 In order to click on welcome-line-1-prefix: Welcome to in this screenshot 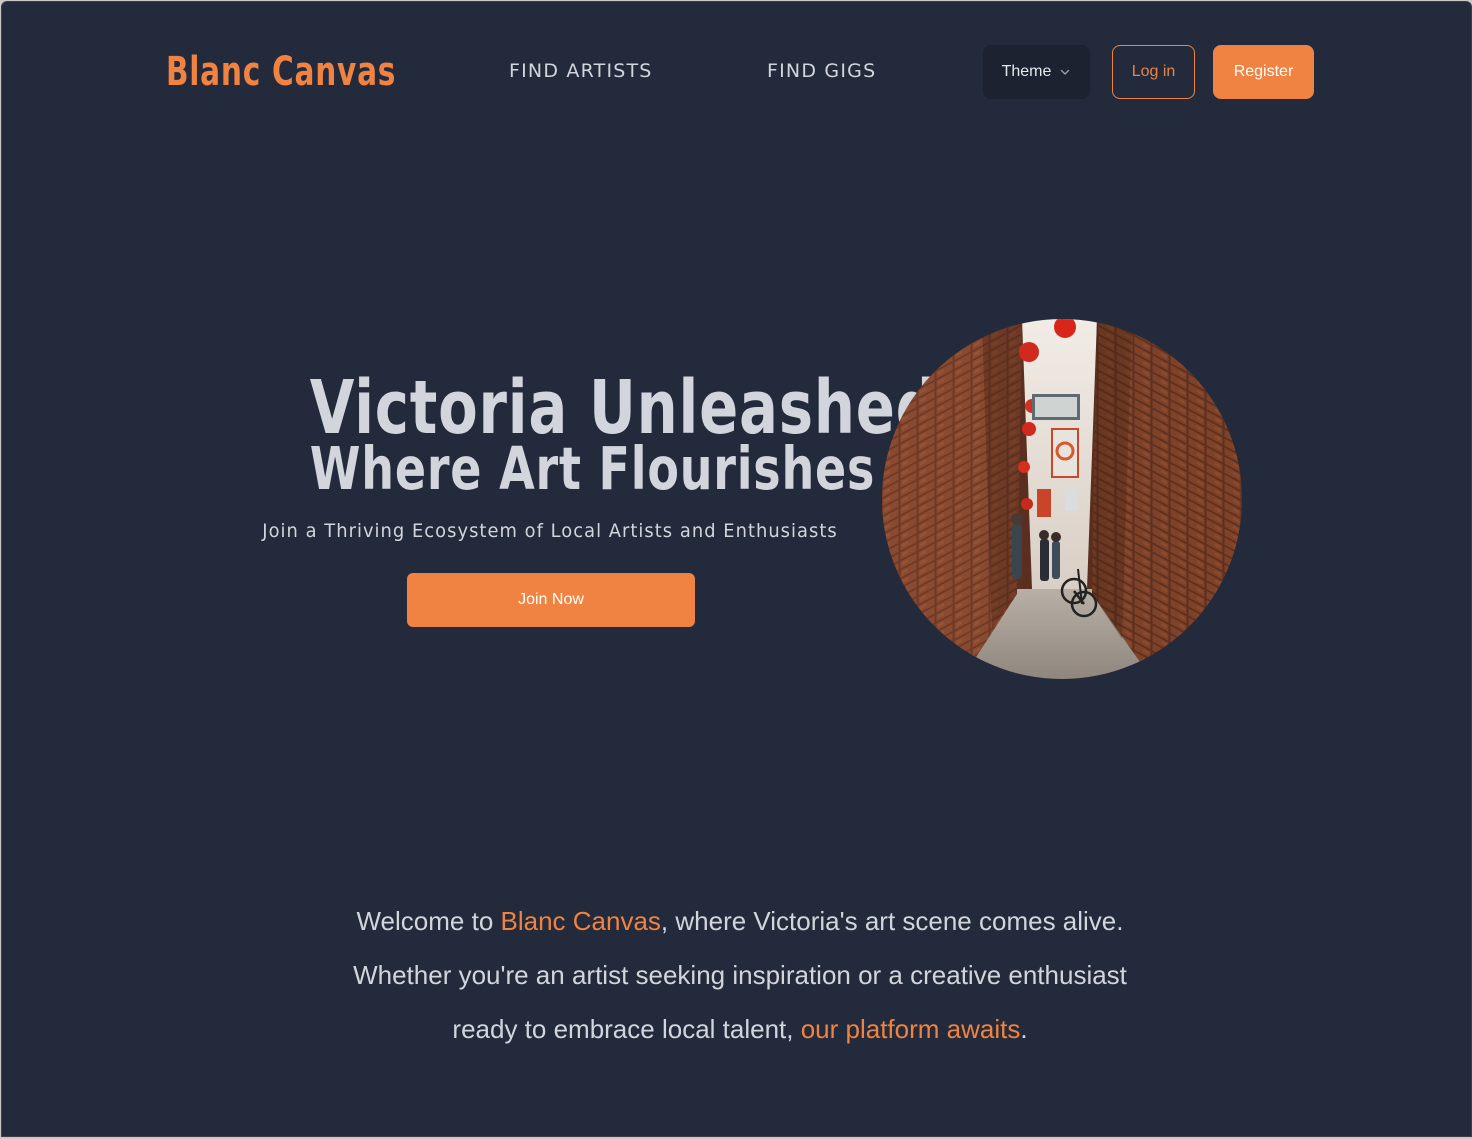, I will do `click(428, 921)`.